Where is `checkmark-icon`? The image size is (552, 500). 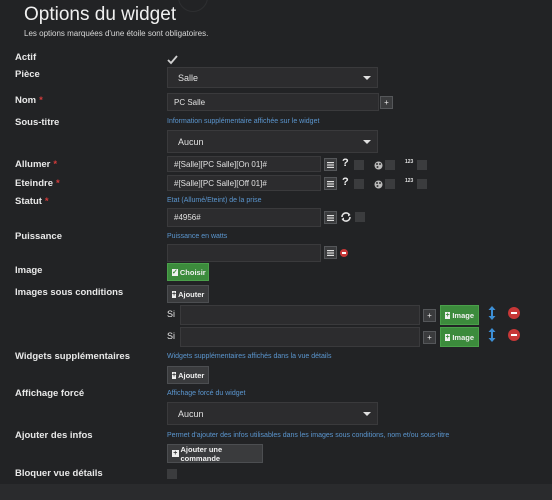 checkmark-icon is located at coordinates (172, 60).